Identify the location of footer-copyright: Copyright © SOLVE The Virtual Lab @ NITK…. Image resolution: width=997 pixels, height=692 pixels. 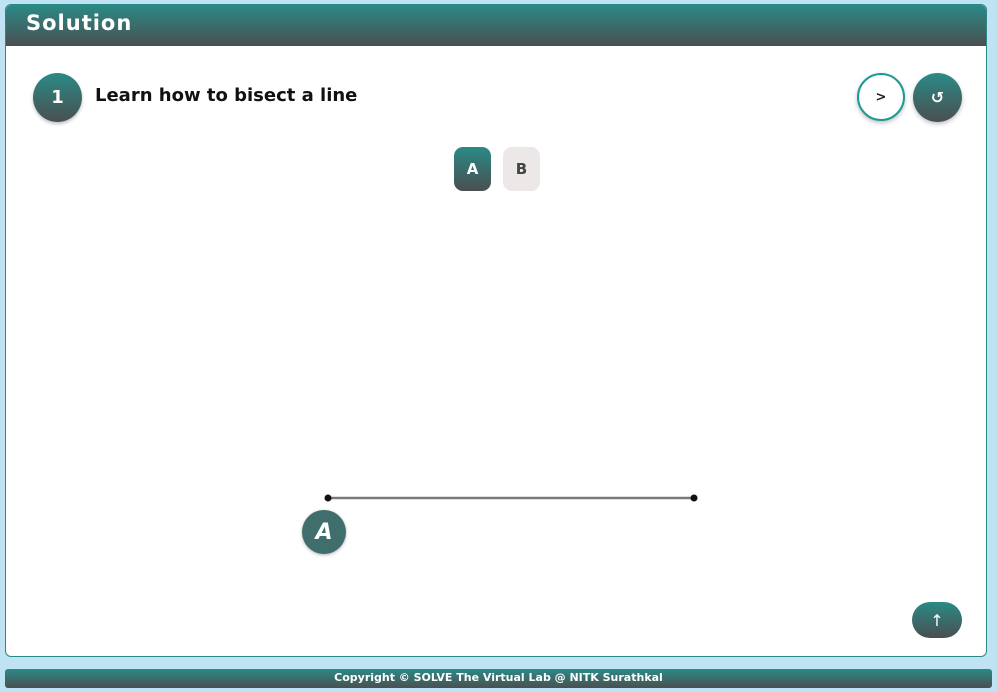
(498, 677).